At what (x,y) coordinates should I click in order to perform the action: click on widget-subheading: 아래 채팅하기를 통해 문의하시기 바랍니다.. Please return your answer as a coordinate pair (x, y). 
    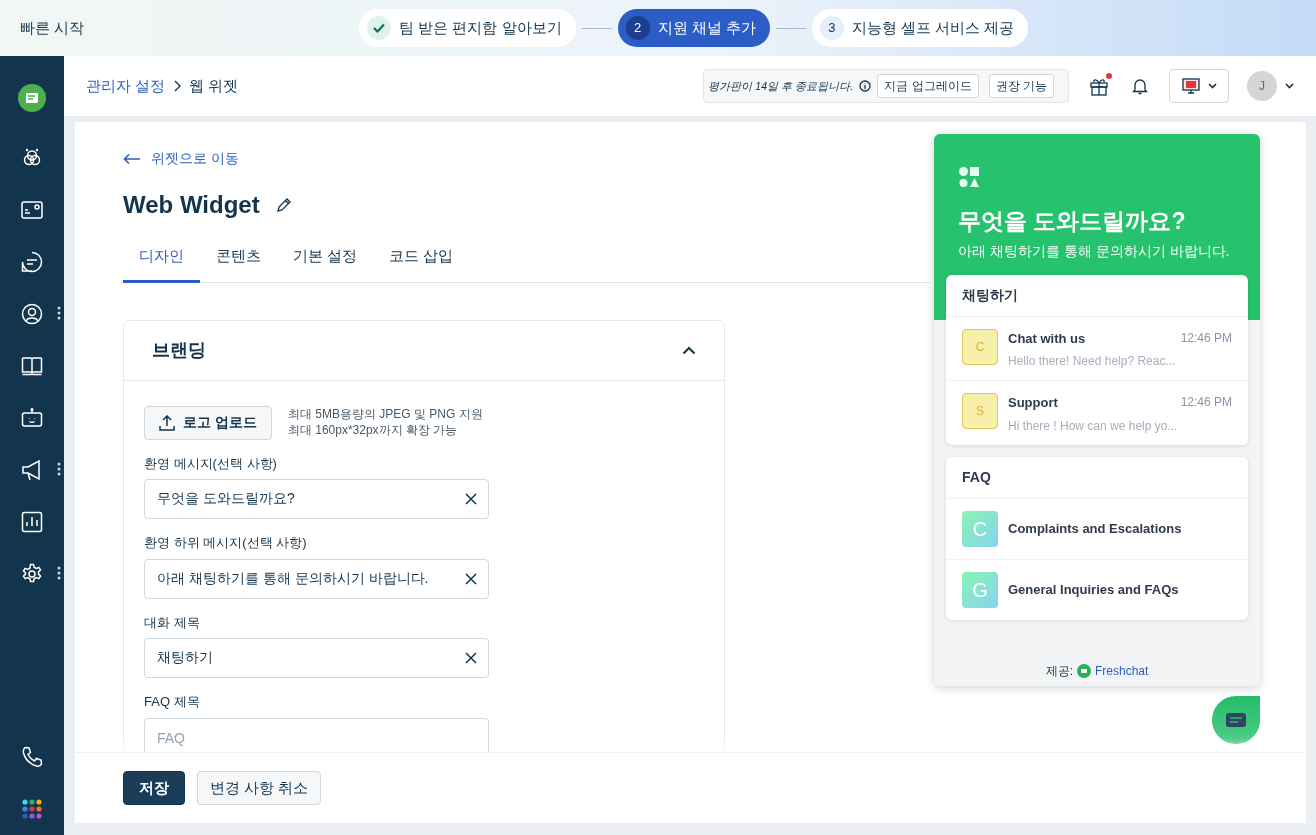
    Looking at the image, I should click on (1094, 251).